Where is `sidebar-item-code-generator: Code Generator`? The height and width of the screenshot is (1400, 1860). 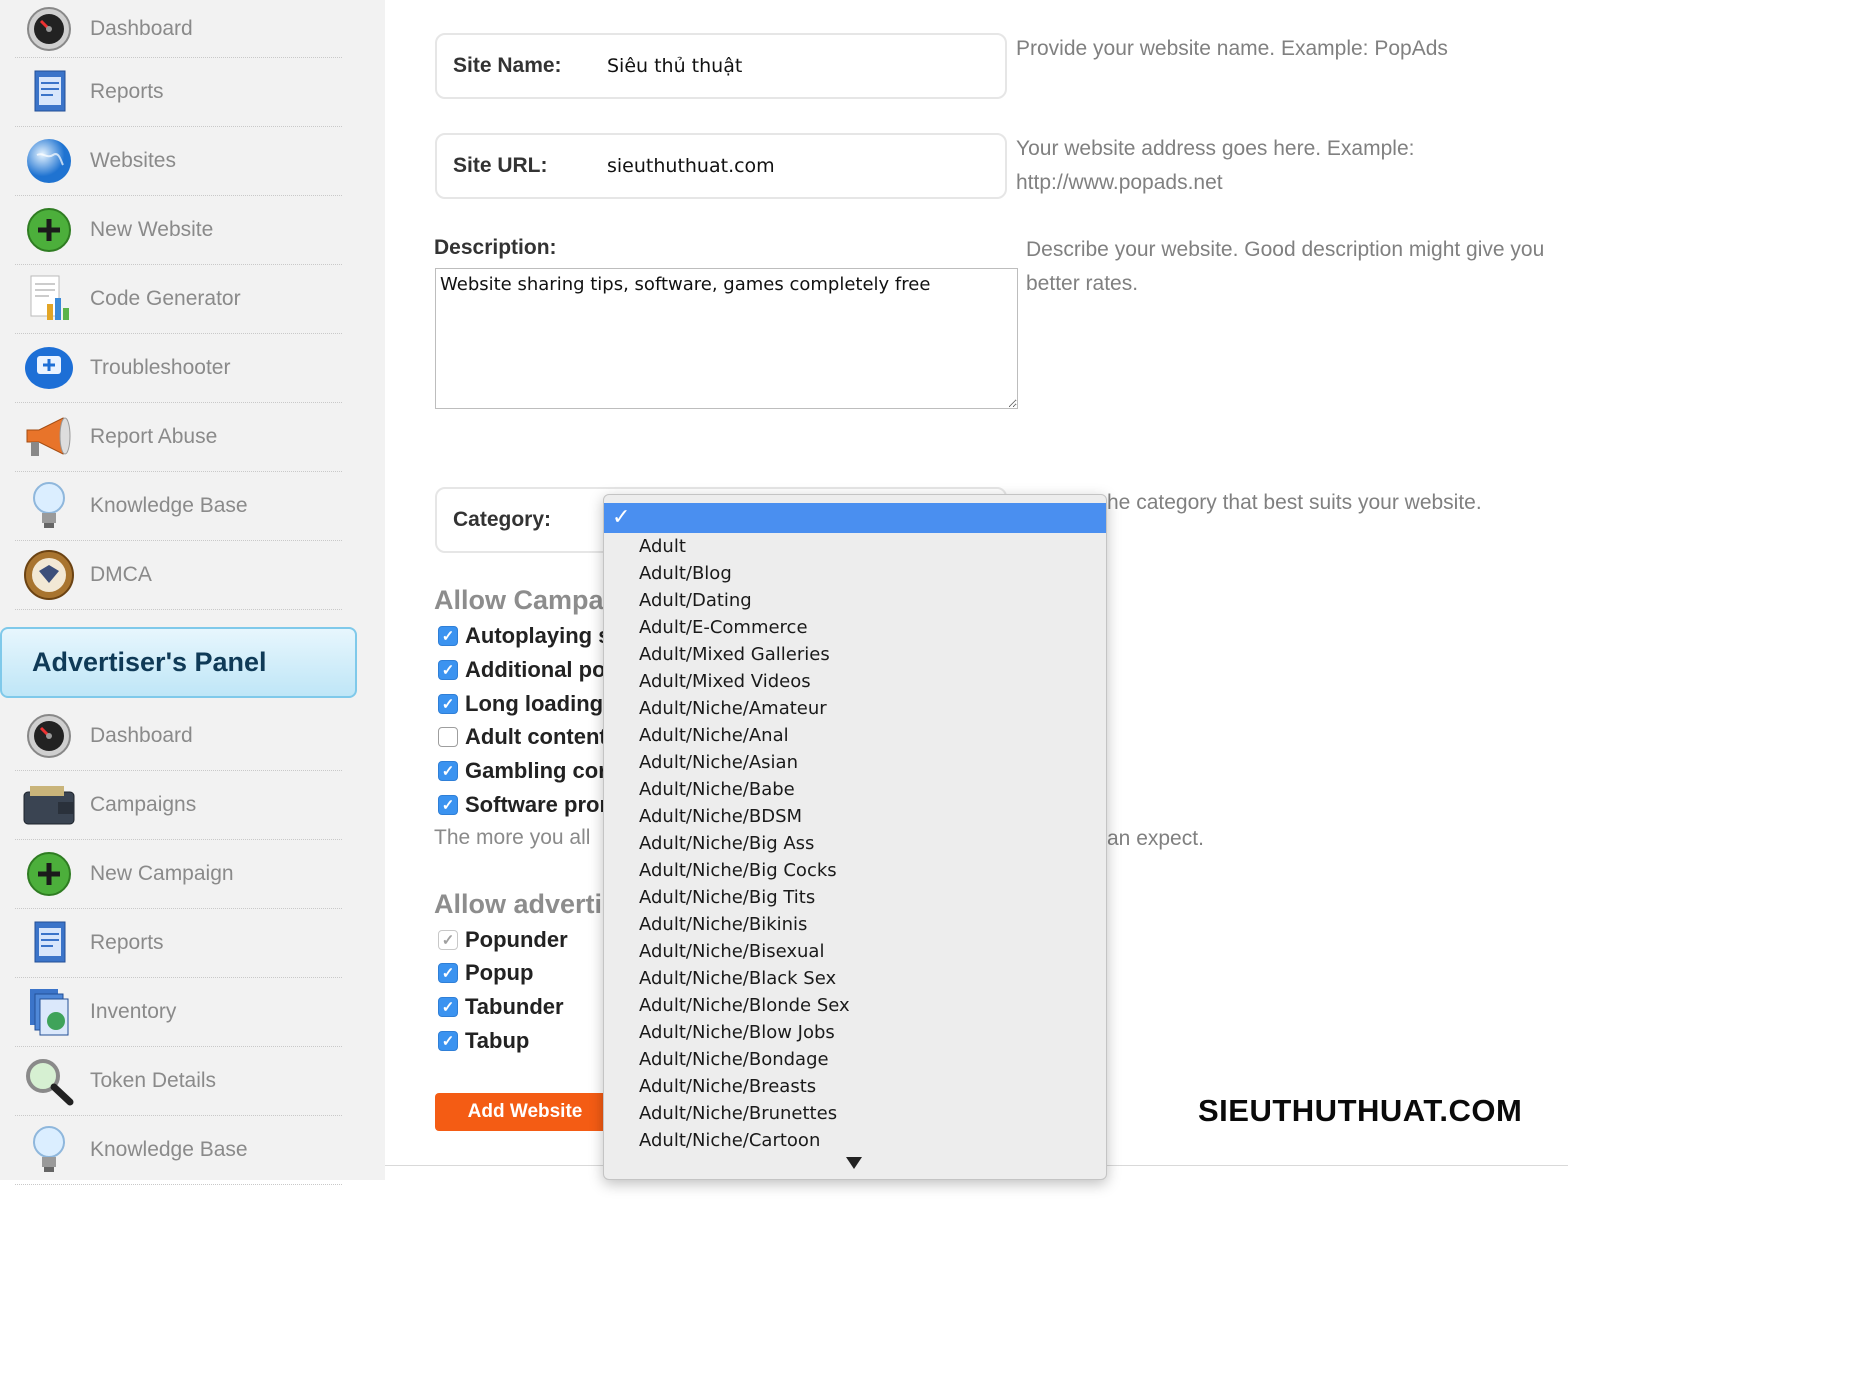 sidebar-item-code-generator: Code Generator is located at coordinates (178, 299).